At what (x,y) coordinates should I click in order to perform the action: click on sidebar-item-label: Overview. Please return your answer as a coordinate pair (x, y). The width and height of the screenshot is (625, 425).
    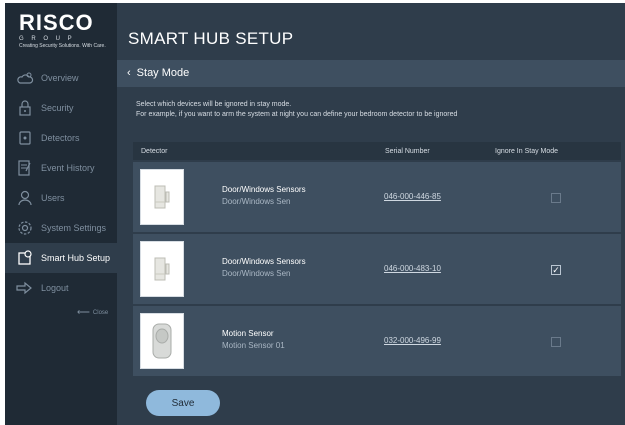
    Looking at the image, I should click on (60, 78).